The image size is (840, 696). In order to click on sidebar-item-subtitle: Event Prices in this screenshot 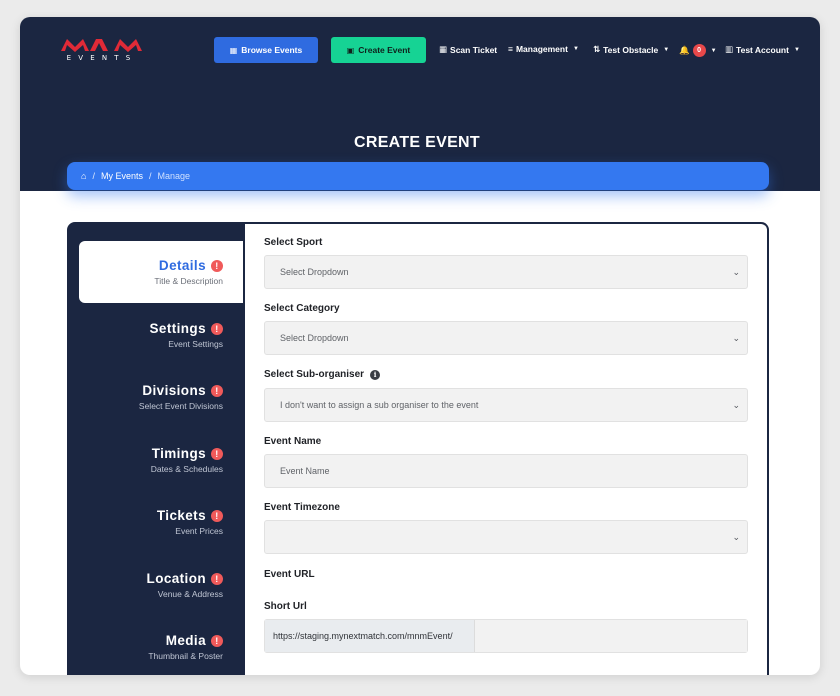, I will do `click(199, 531)`.